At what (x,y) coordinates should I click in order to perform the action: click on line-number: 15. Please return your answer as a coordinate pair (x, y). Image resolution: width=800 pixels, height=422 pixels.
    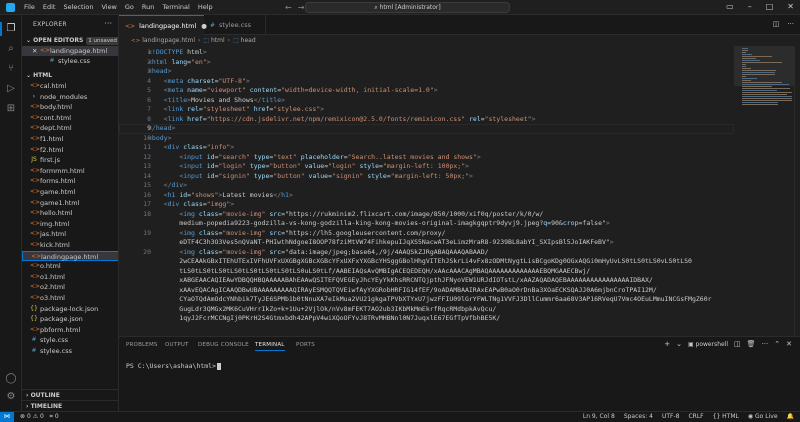
    Looking at the image, I should click on (147, 185).